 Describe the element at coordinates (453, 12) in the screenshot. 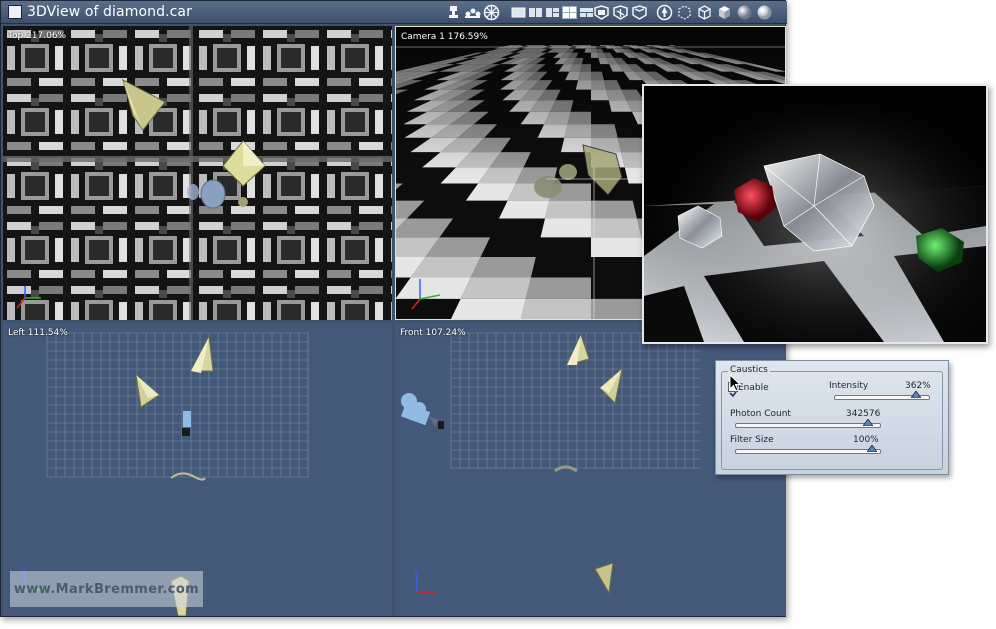

I see `camera-light-icon` at that location.